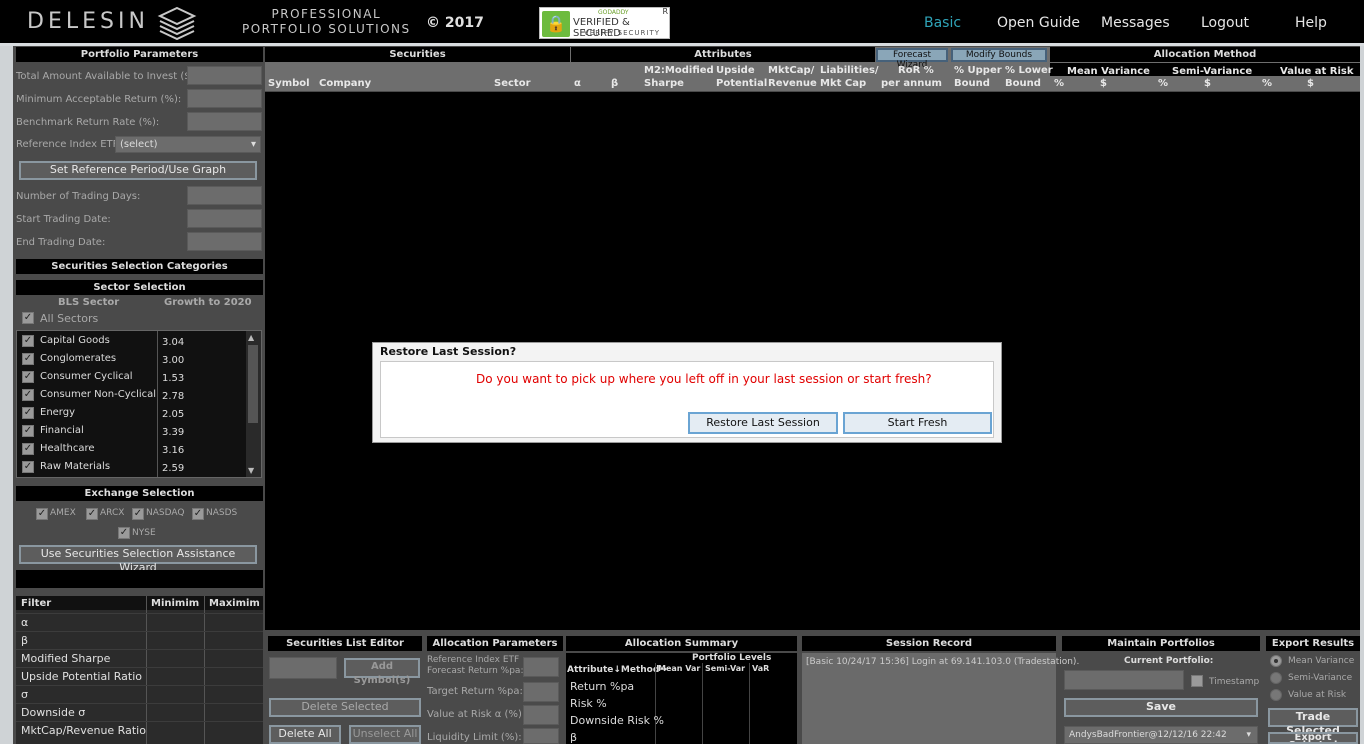 Image resolution: width=1364 pixels, height=744 pixels. I want to click on col-ror-b: per annum, so click(911, 83).